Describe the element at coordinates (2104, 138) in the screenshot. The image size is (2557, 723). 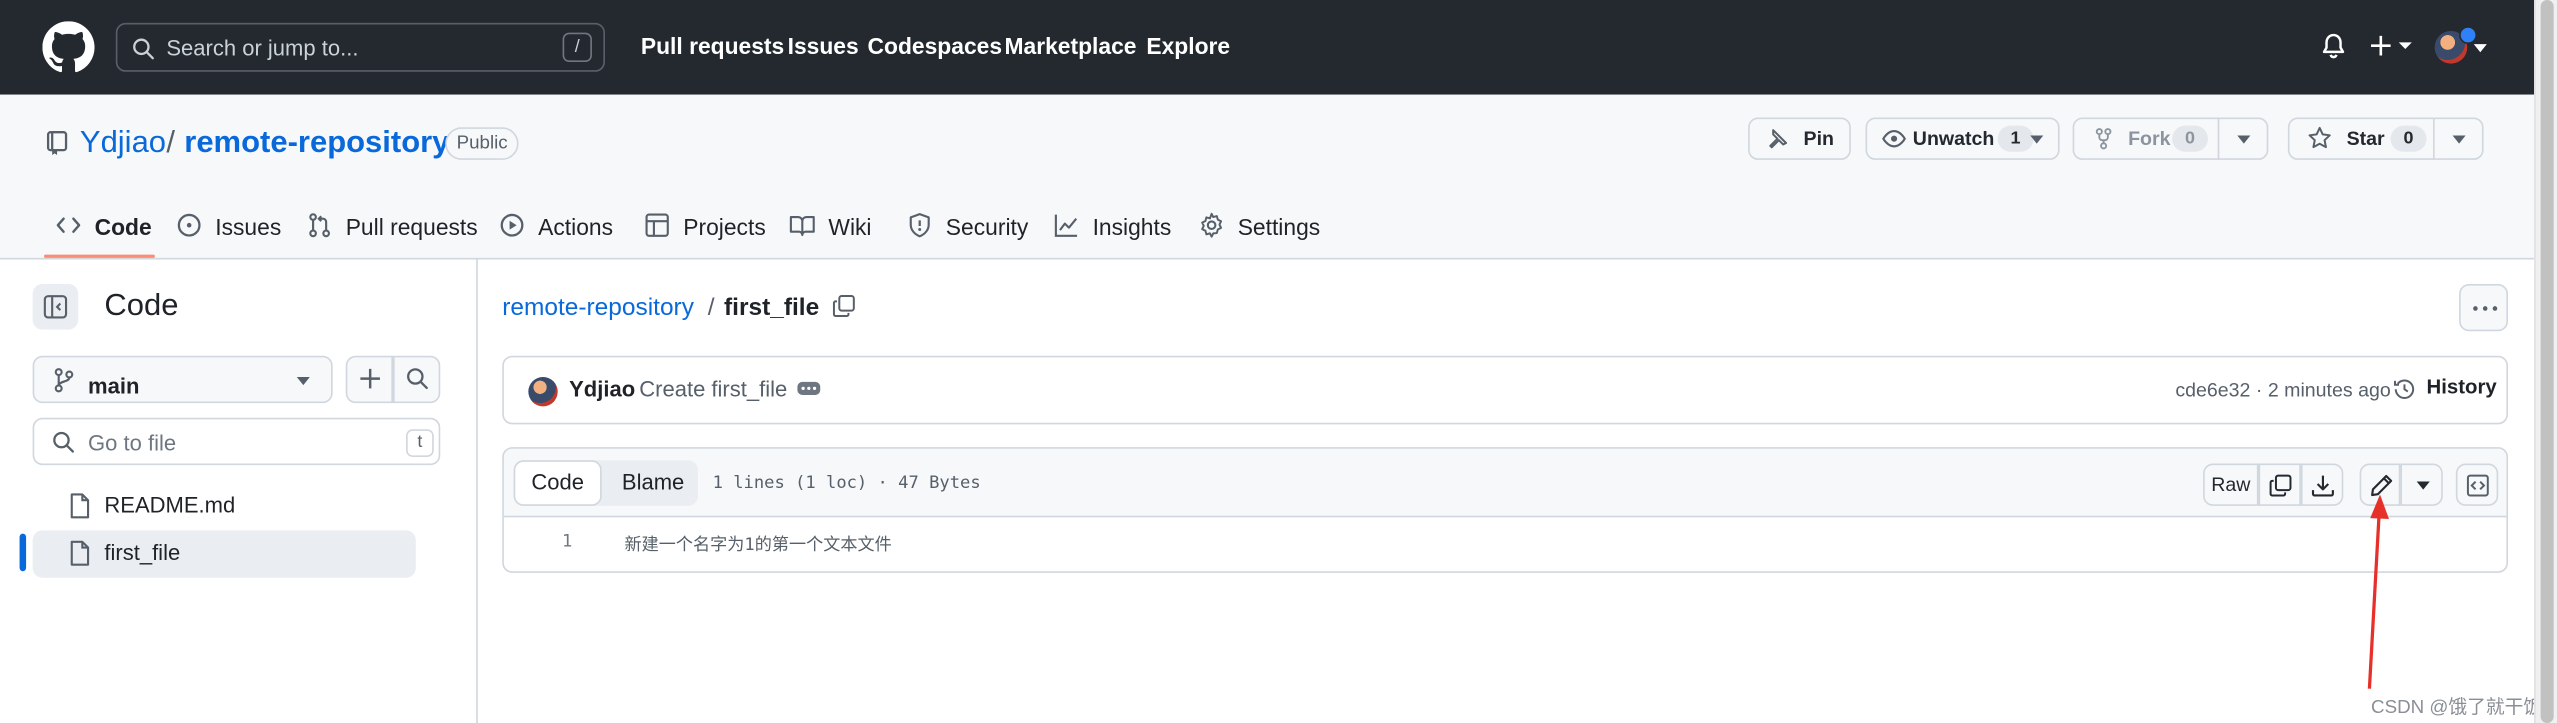
I see `fork-icon` at that location.